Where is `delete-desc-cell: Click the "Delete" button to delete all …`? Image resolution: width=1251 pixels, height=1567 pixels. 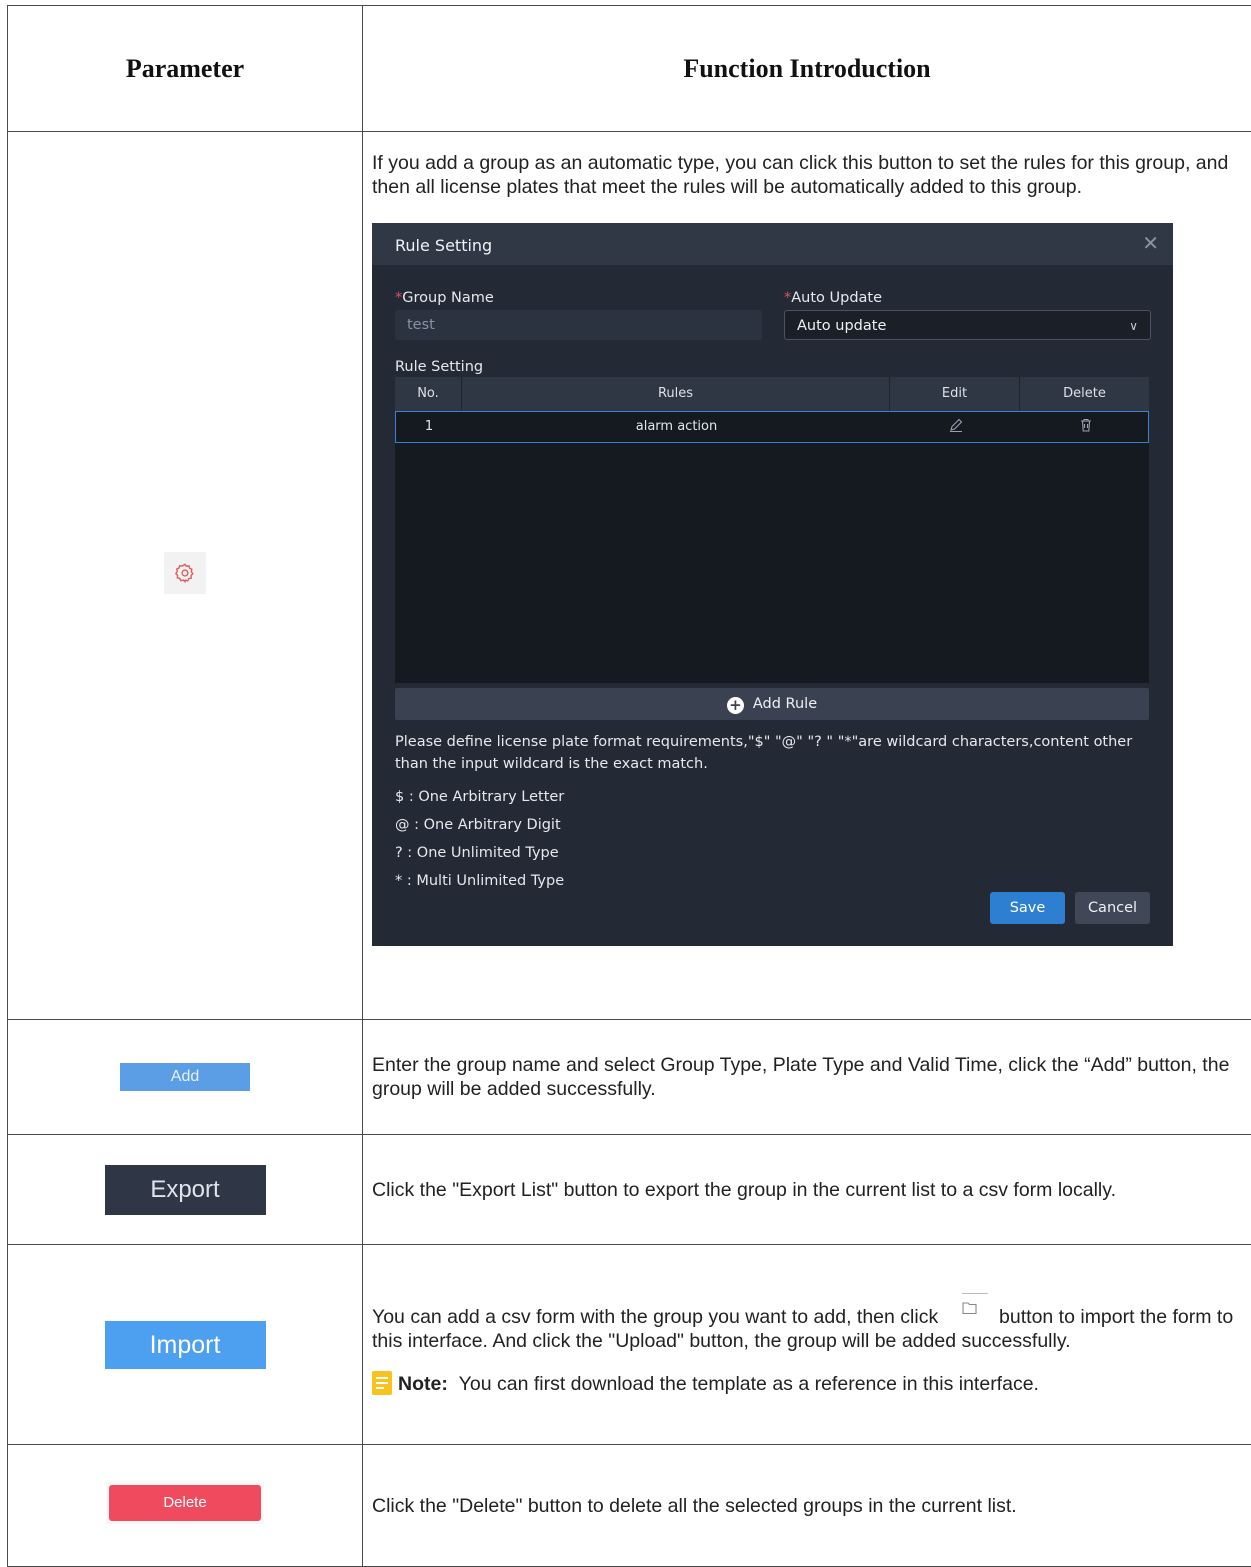
delete-desc-cell: Click the "Delete" button to delete all … is located at coordinates (807, 1506).